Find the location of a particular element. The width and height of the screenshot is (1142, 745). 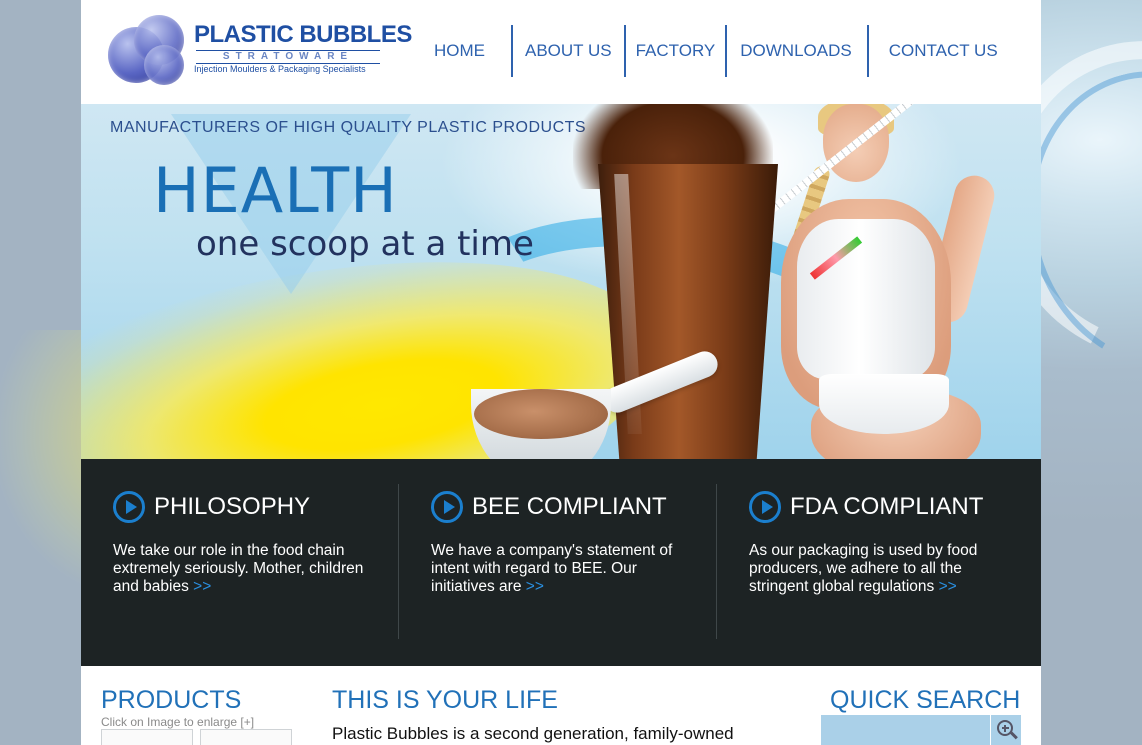

brand-name: PLASTIC BUBBLES is located at coordinates (303, 34).